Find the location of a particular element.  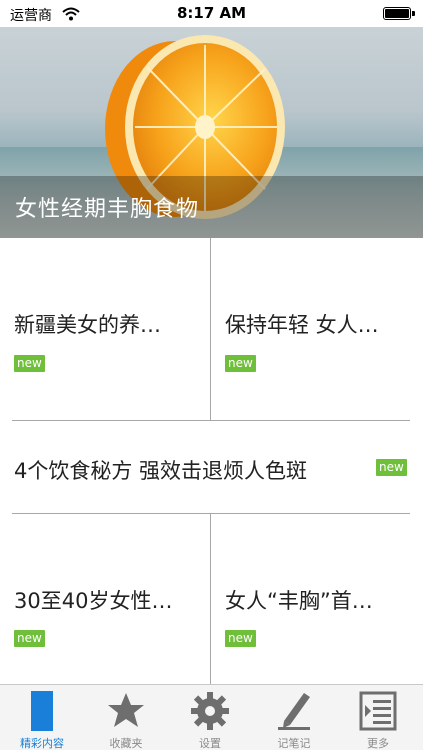

tab-label: 记笔记 is located at coordinates (294, 743).